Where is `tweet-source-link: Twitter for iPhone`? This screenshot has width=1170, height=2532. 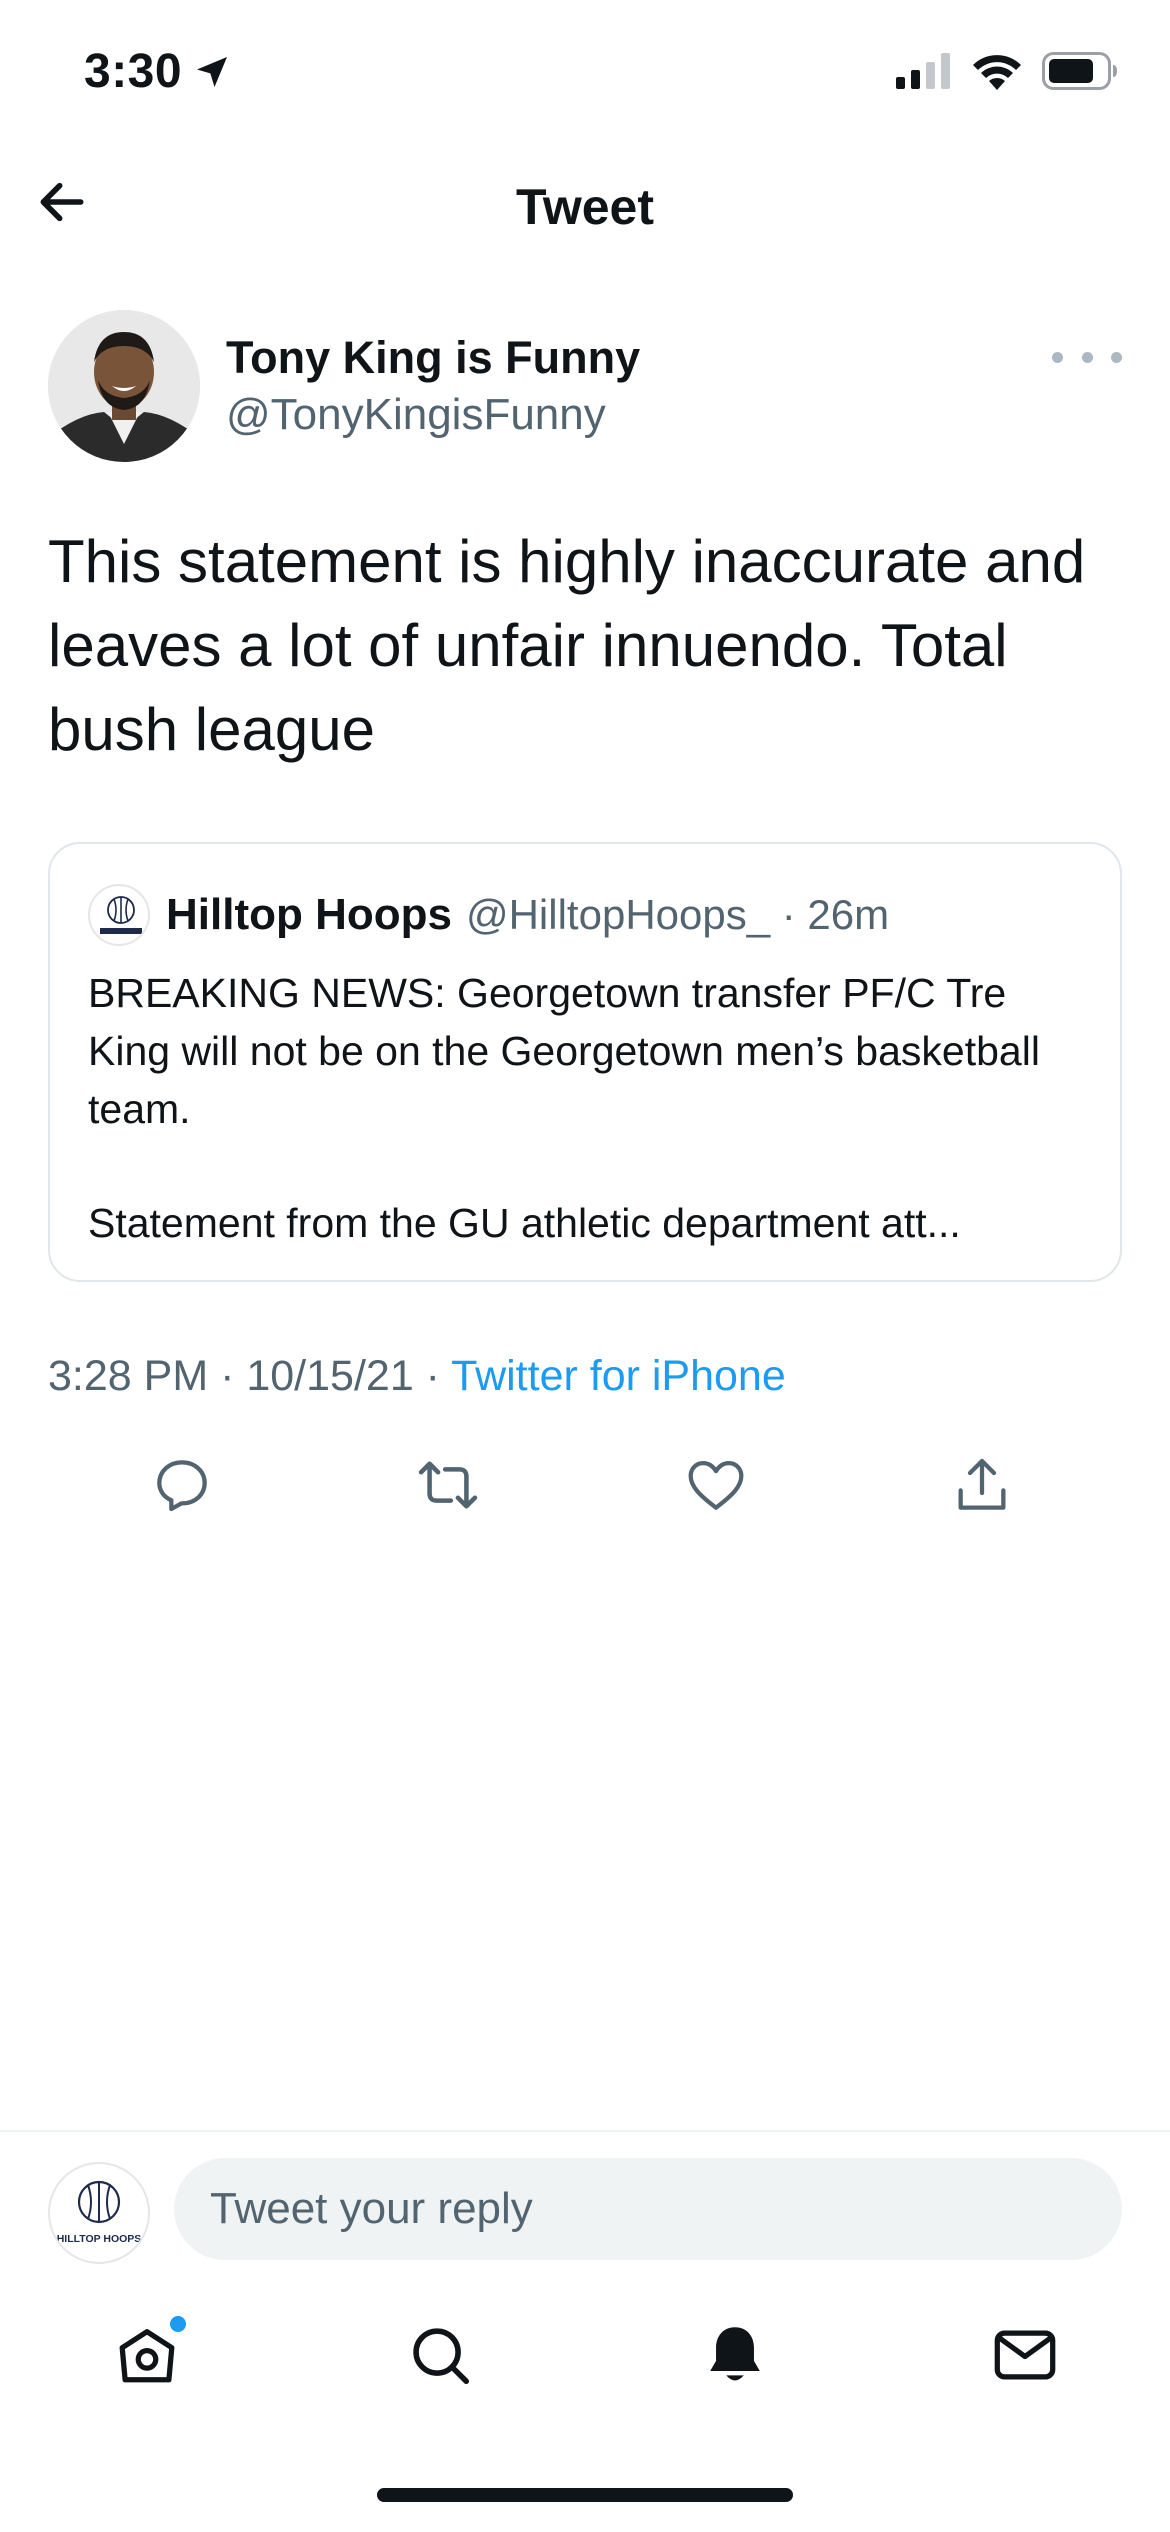 tweet-source-link: Twitter for iPhone is located at coordinates (618, 1376).